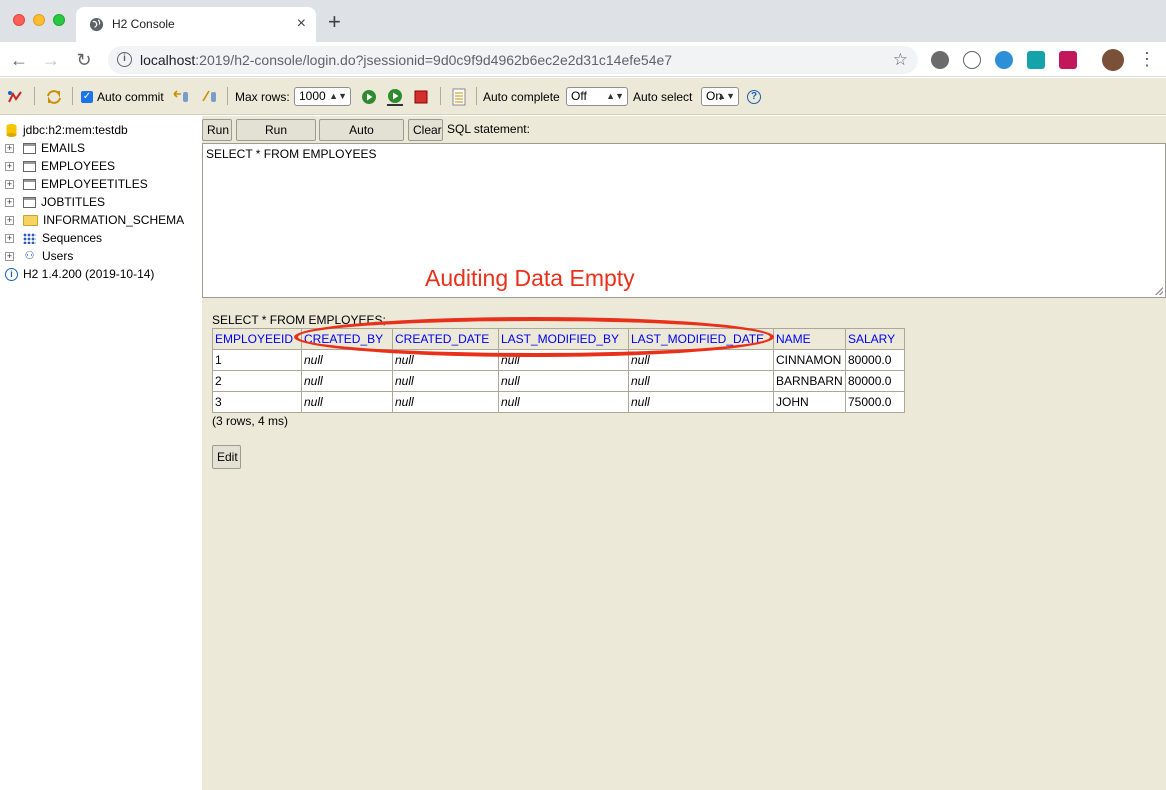 Image resolution: width=1166 pixels, height=790 pixels. What do you see at coordinates (1113, 60) in the screenshot?
I see `profile-avatar` at bounding box center [1113, 60].